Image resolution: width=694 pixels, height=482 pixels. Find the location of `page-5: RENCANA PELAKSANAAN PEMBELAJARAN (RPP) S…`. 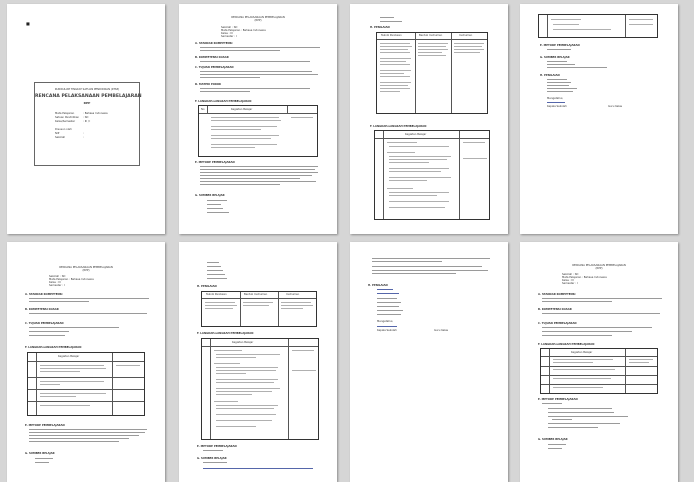

page-5: RENCANA PELAKSANAAN PEMBELAJARAN (RPP) S… is located at coordinates (86, 362).